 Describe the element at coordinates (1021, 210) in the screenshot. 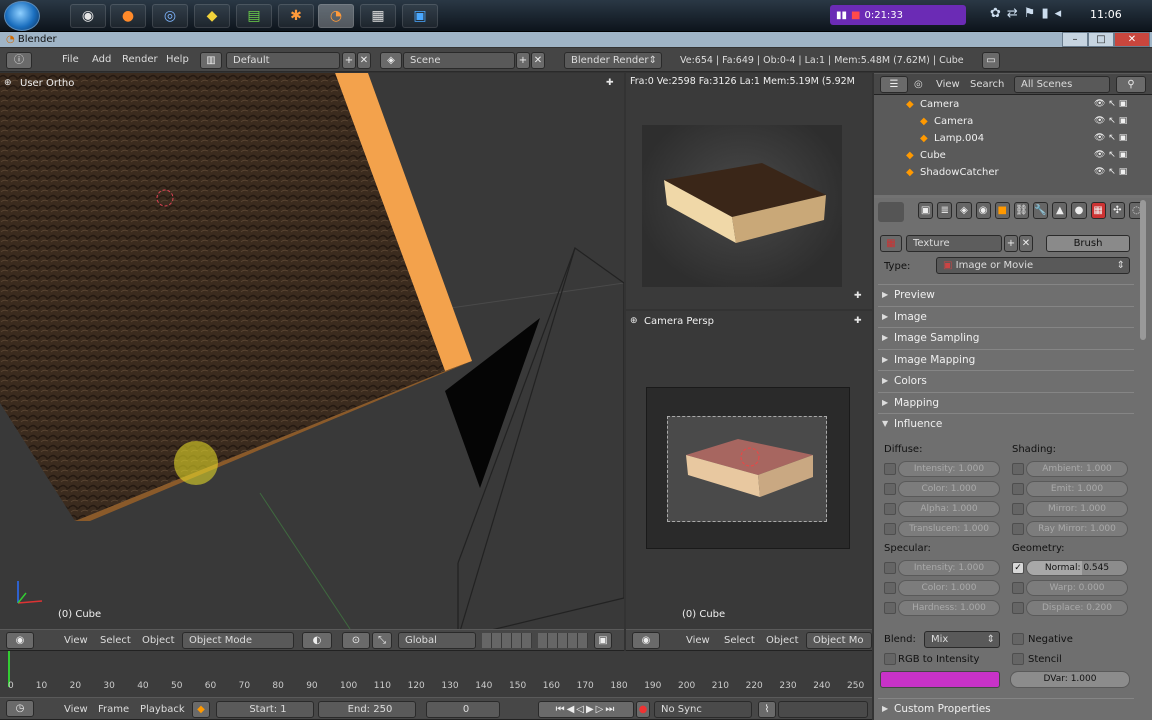

I see `tab-constraints-icon: ⛓` at that location.